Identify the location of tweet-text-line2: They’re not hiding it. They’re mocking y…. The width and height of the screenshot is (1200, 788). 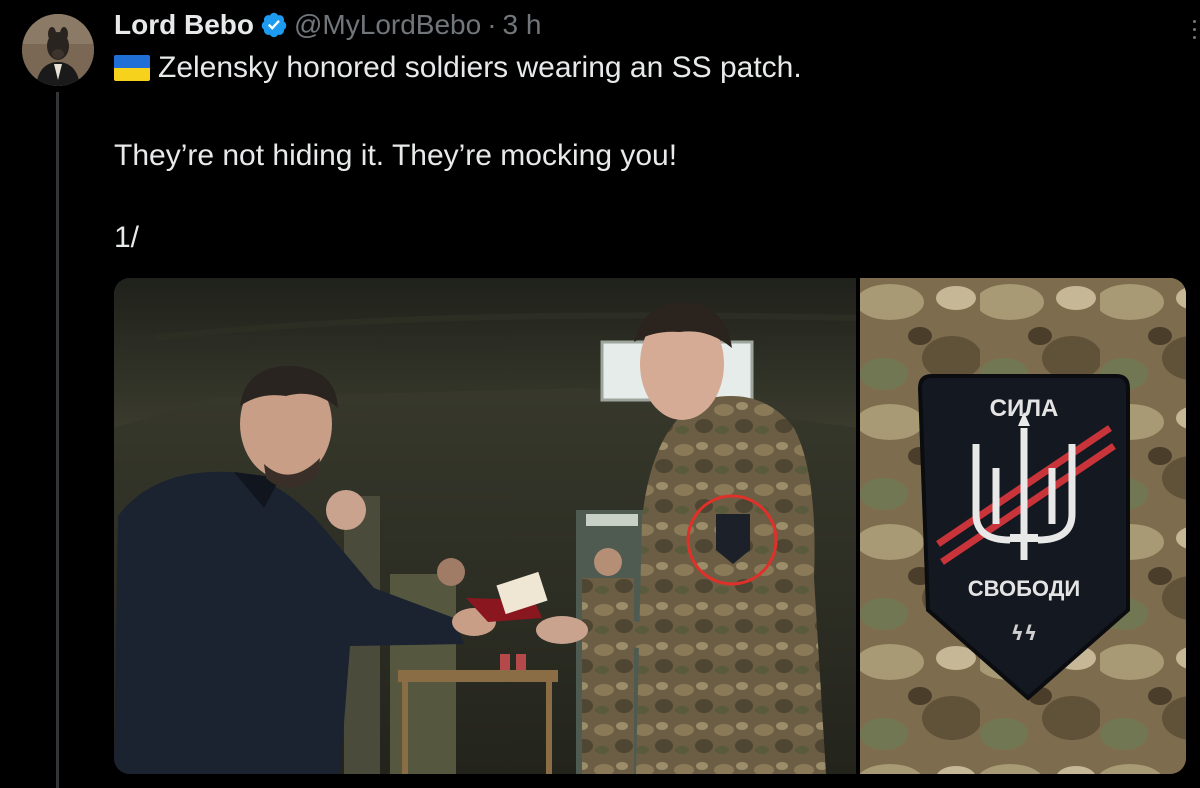
(396, 155).